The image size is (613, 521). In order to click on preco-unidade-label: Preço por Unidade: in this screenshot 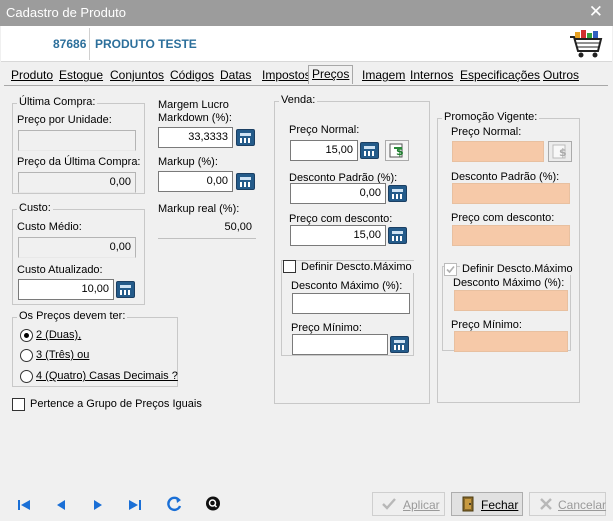, I will do `click(64, 120)`.